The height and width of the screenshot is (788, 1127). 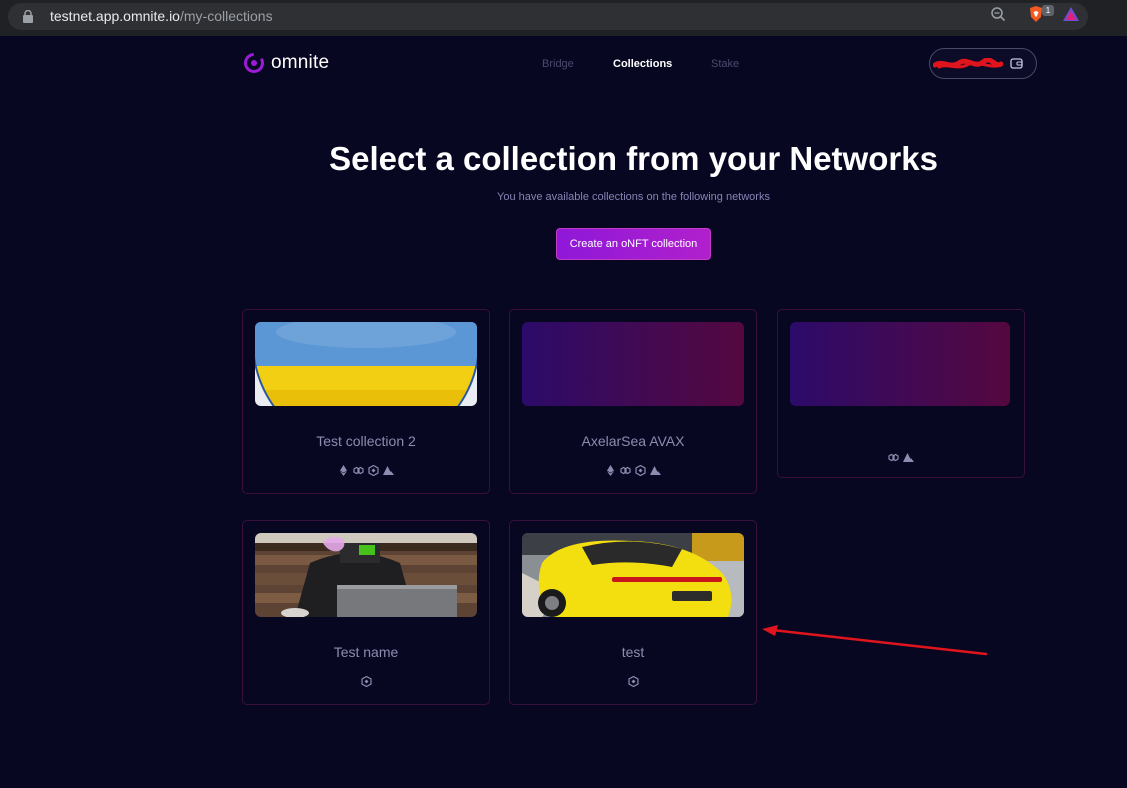 I want to click on create-onft-collection-button: Create an oNFT collection, so click(x=633, y=244).